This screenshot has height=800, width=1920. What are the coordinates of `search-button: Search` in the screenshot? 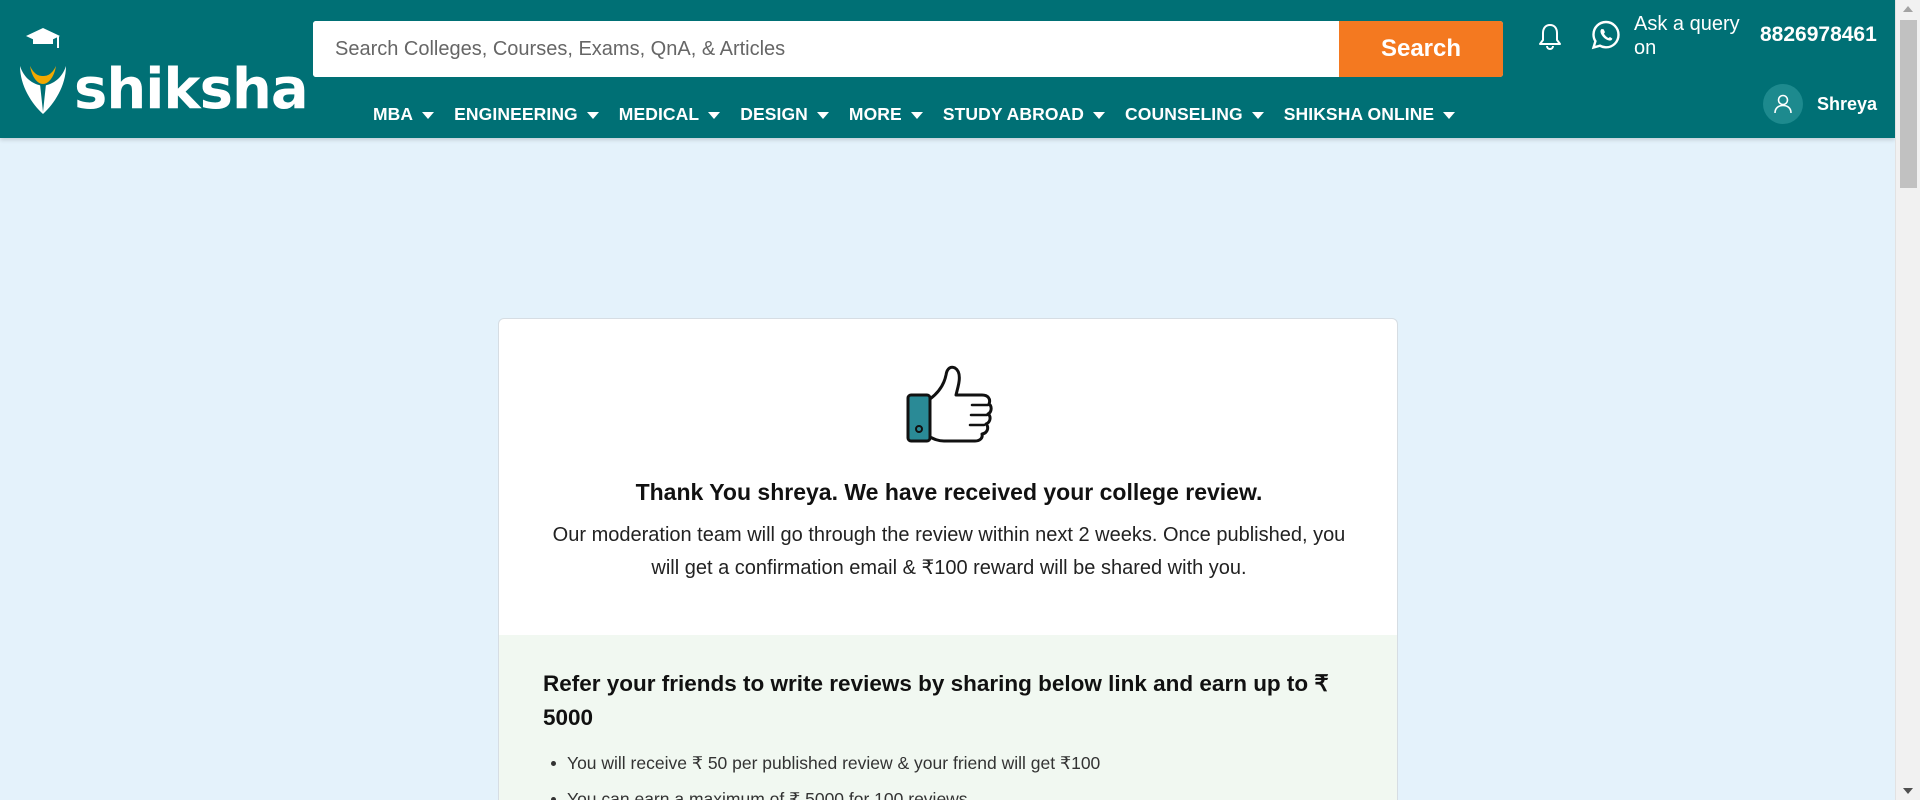 It's located at (1421, 49).